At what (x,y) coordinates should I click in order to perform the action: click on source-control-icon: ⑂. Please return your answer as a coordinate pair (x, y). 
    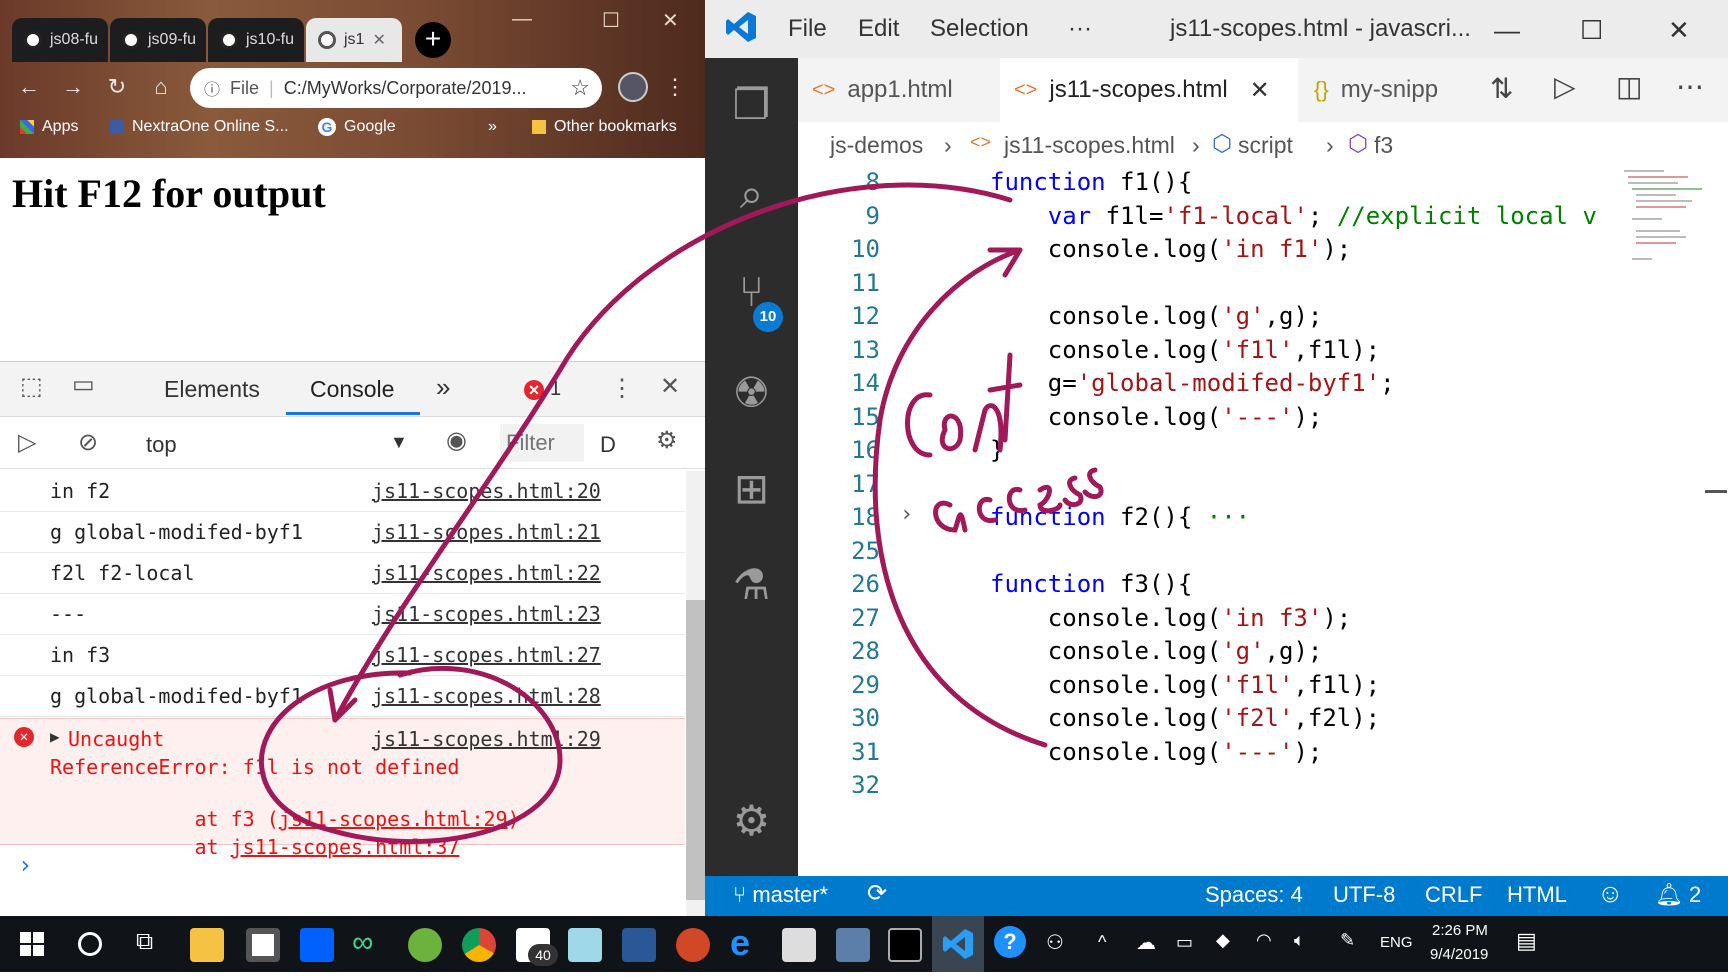
    Looking at the image, I should click on (751, 292).